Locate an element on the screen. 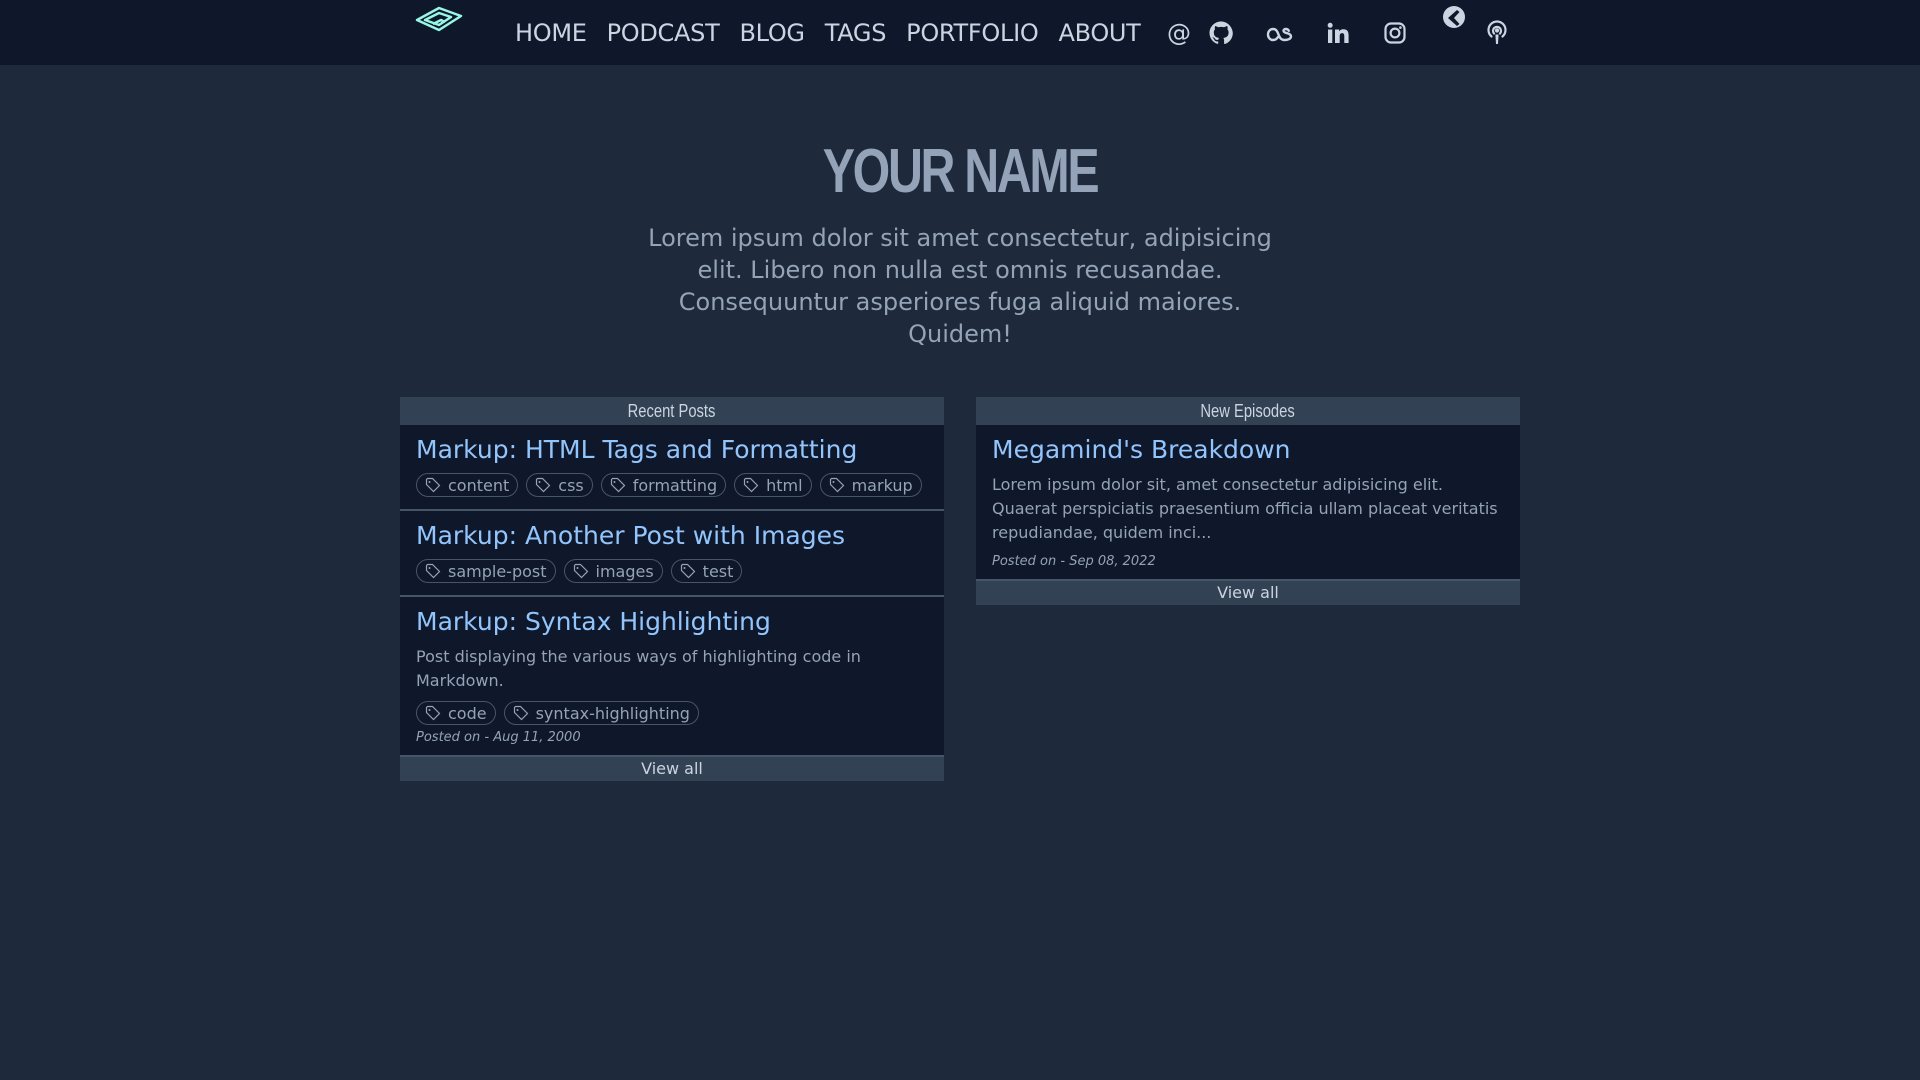 This screenshot has height=1080, width=1920. email-icon: @ is located at coordinates (1179, 33).